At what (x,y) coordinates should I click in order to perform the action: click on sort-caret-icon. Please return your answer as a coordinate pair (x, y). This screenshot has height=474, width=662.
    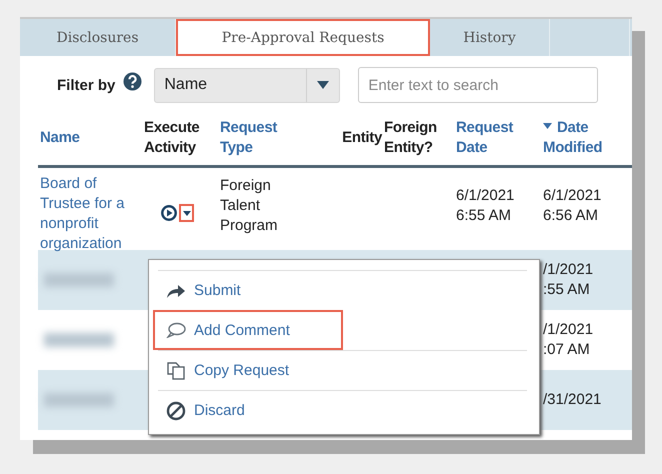
    Looking at the image, I should click on (547, 126).